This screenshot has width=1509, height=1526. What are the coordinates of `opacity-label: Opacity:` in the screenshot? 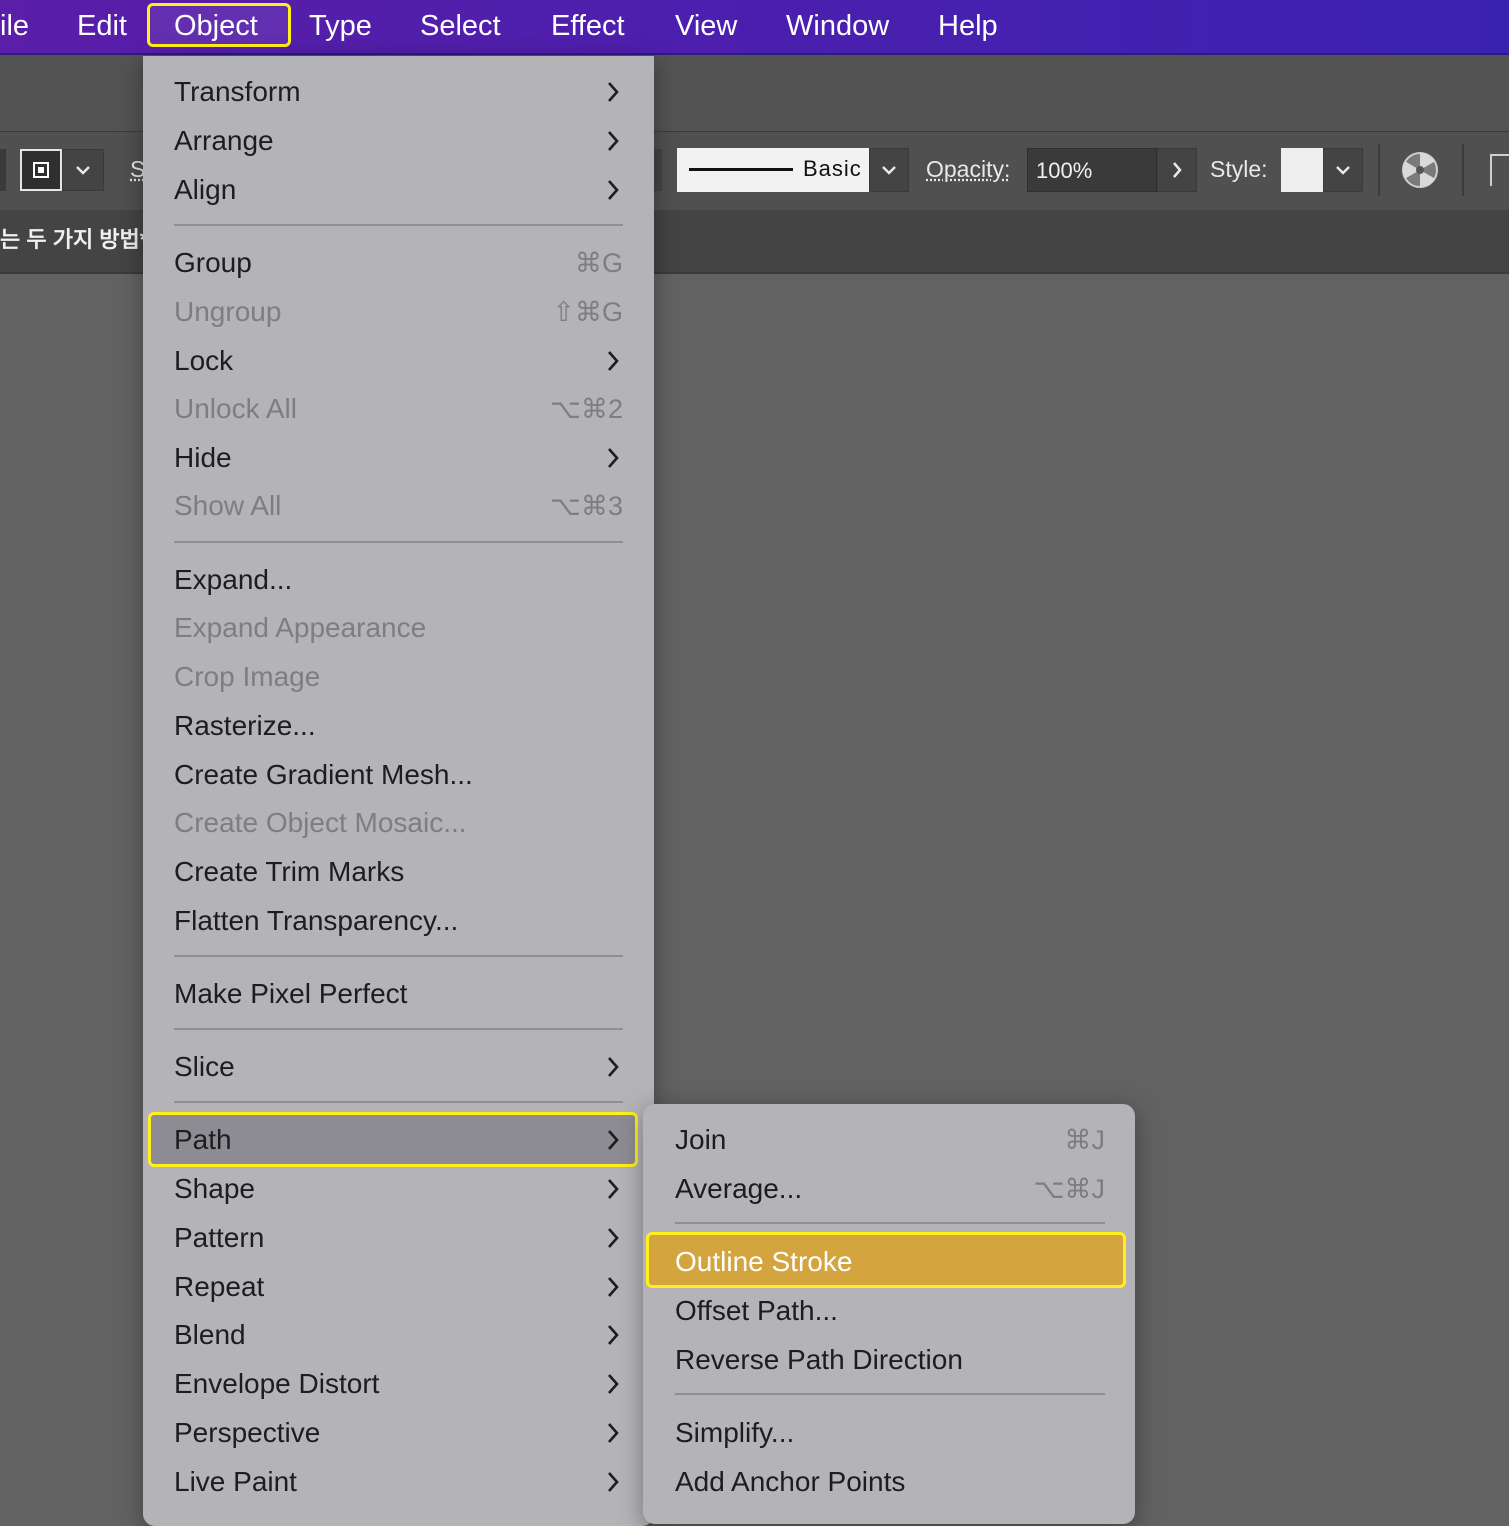 It's located at (968, 169).